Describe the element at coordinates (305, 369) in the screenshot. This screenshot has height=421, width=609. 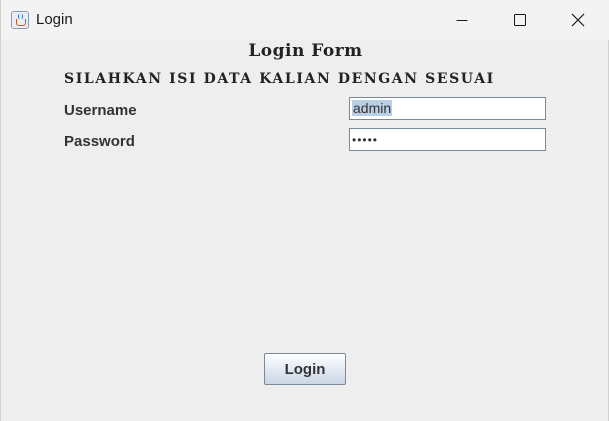
I see `login-button: Login` at that location.